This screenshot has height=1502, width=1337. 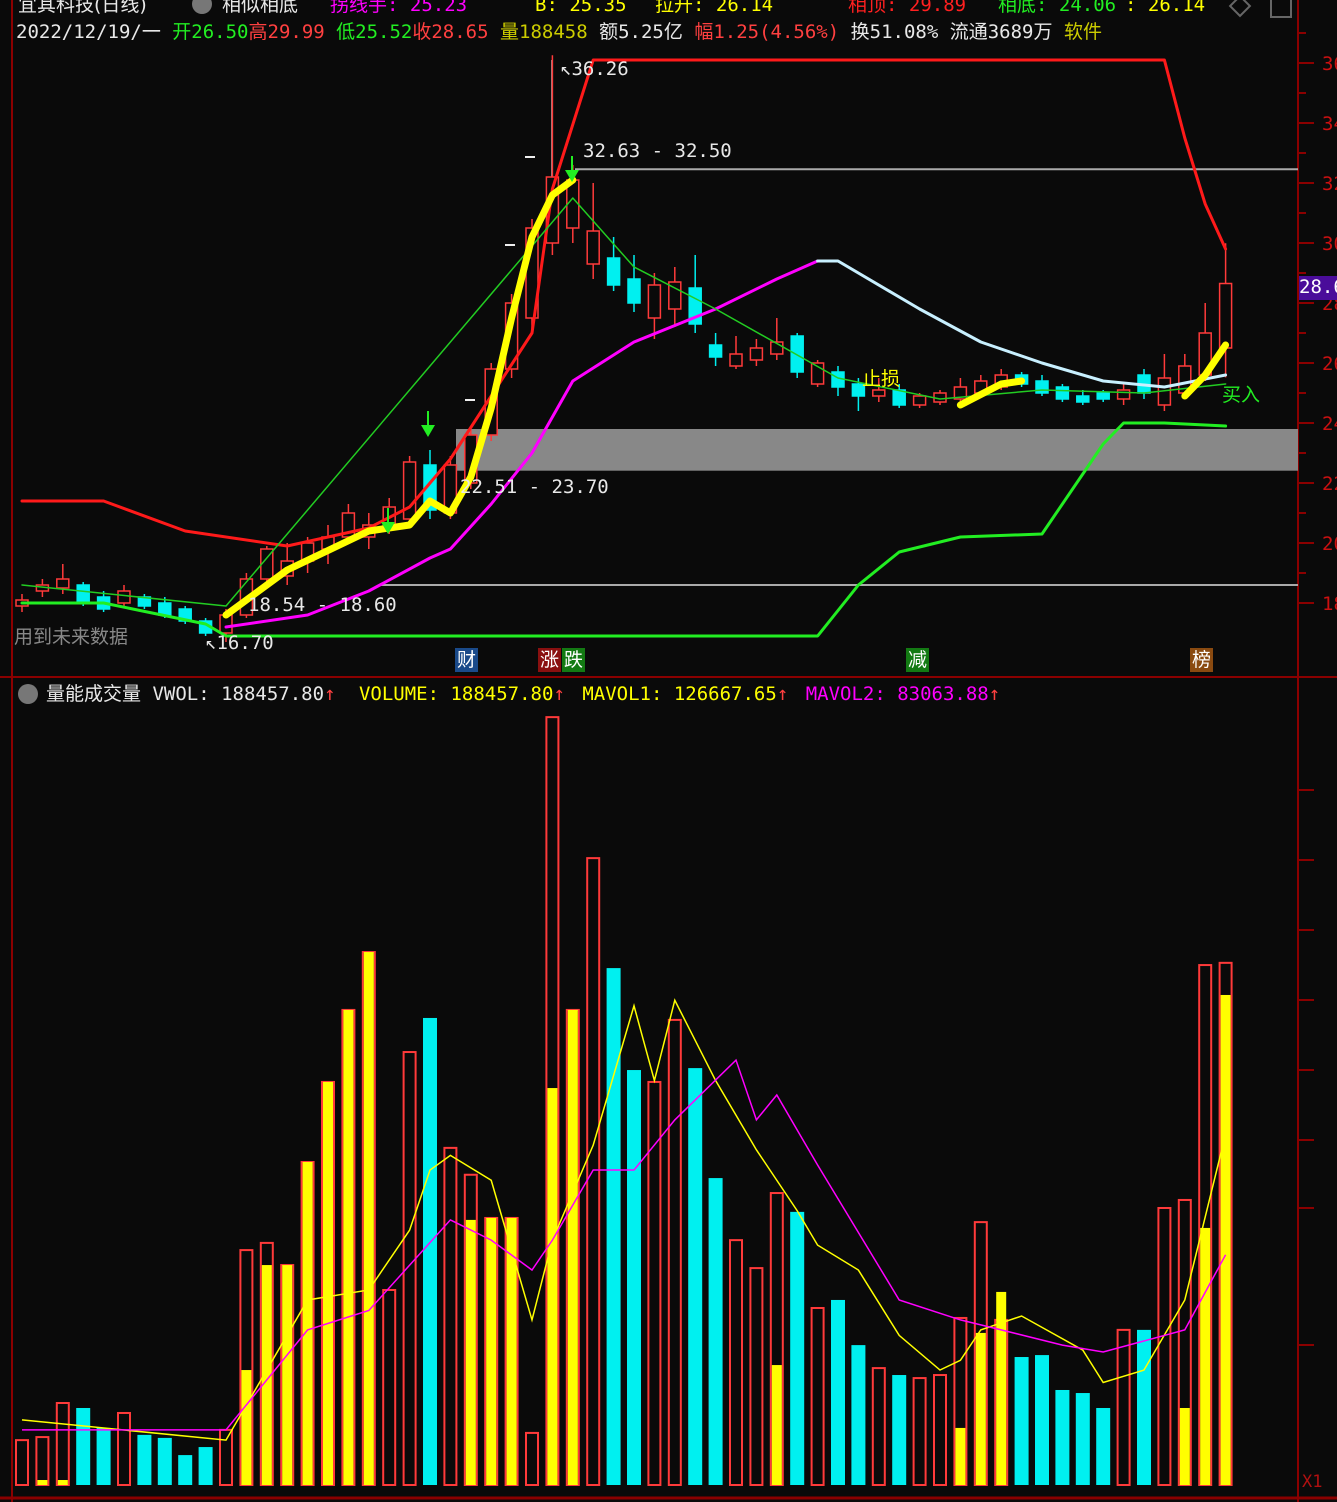 I want to click on amount: 额5.25亿, so click(x=641, y=32).